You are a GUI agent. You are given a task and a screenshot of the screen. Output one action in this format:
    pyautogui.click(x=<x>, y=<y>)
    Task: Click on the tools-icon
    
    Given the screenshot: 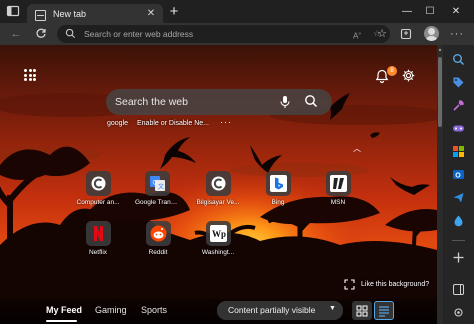 What is the action you would take?
    pyautogui.click(x=458, y=105)
    